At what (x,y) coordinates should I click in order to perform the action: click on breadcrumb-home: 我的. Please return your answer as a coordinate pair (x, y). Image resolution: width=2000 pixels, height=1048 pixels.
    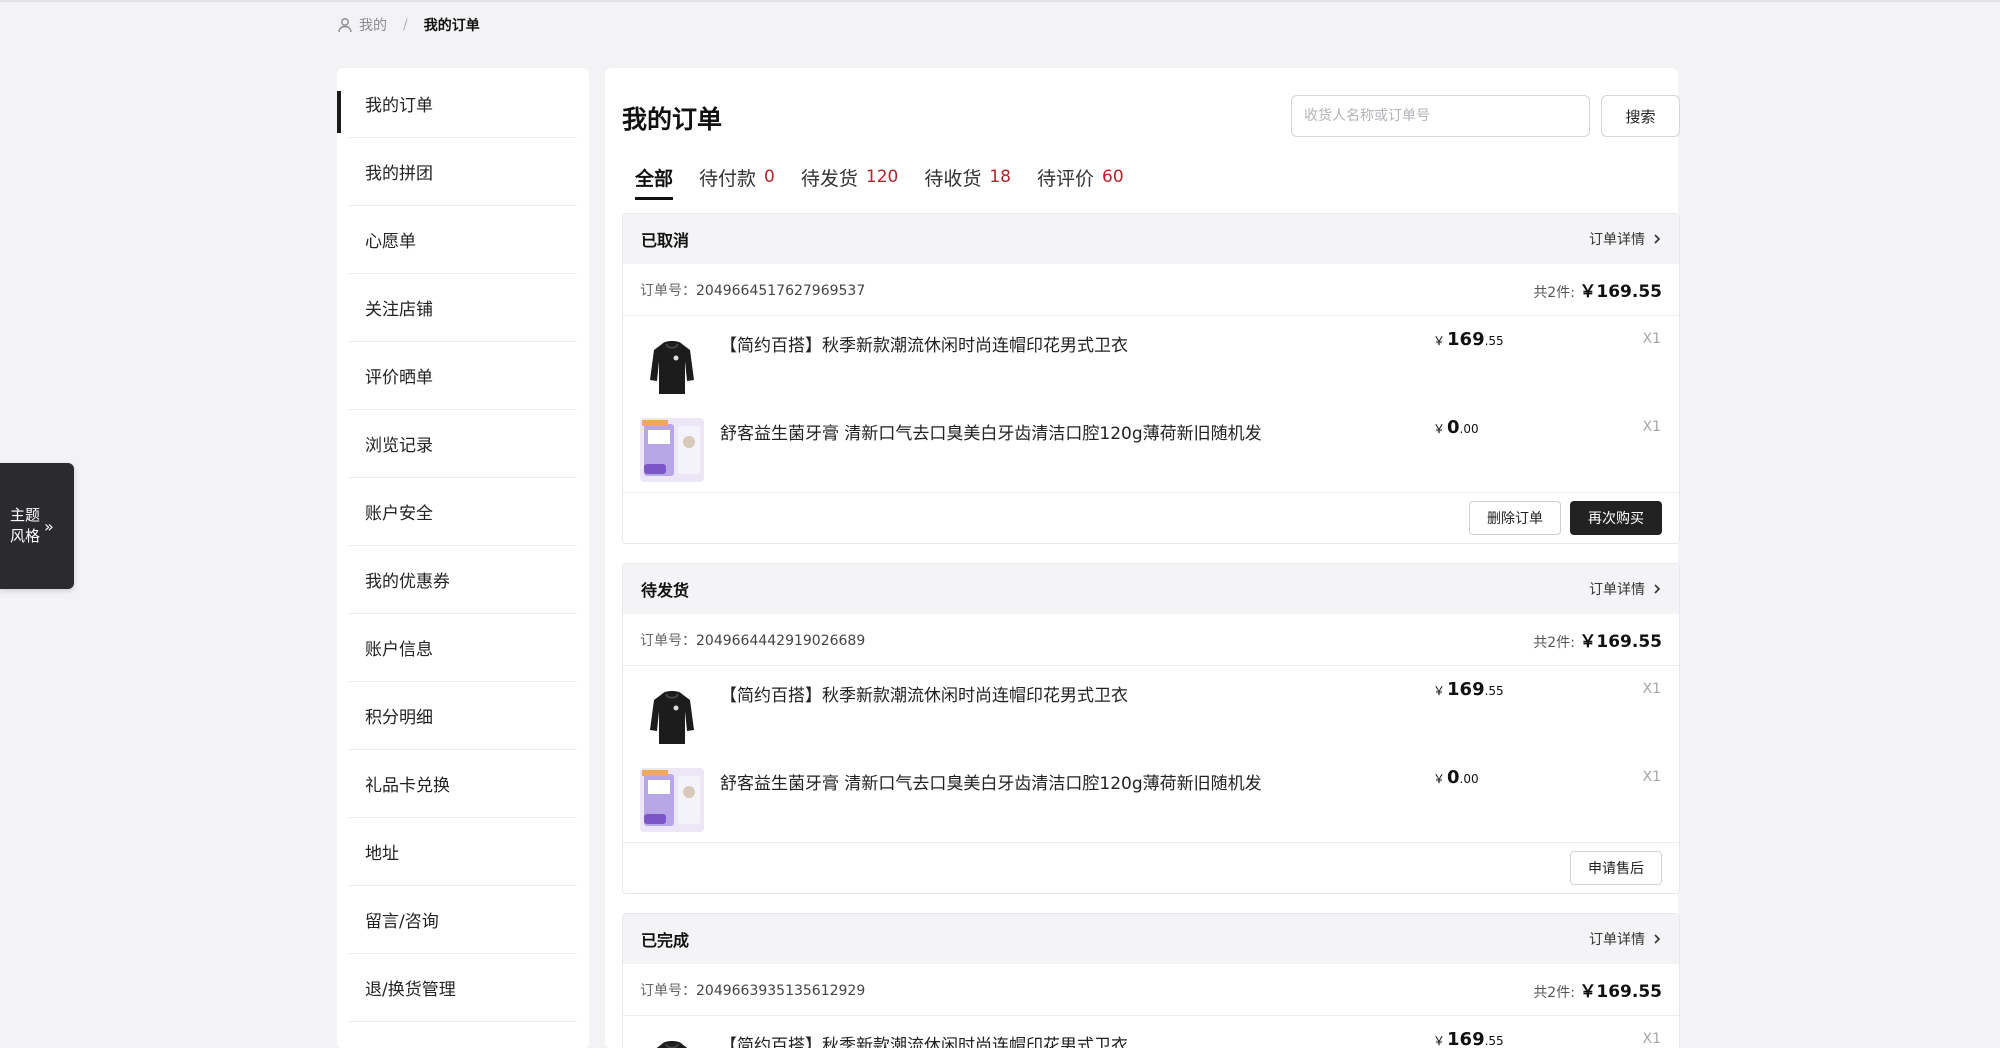
    Looking at the image, I should click on (362, 25).